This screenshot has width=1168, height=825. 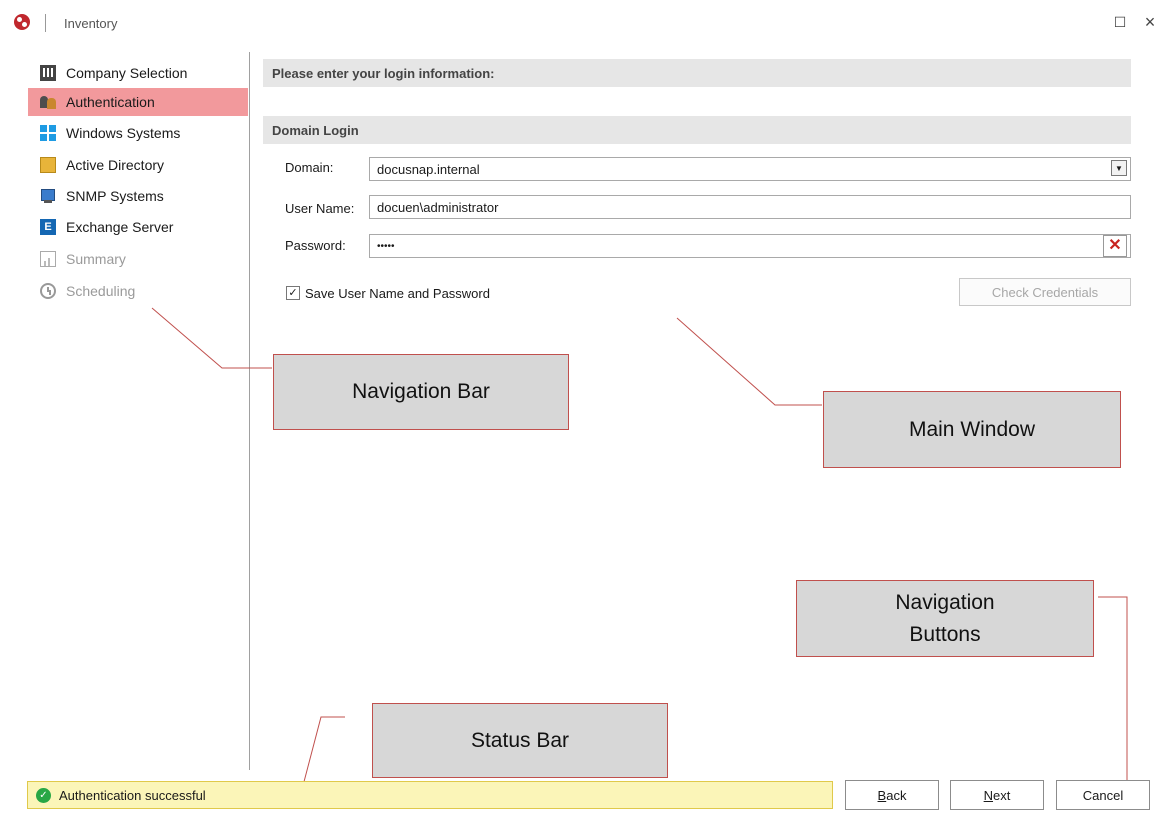 I want to click on callout-status-bar: Status Bar, so click(x=520, y=740).